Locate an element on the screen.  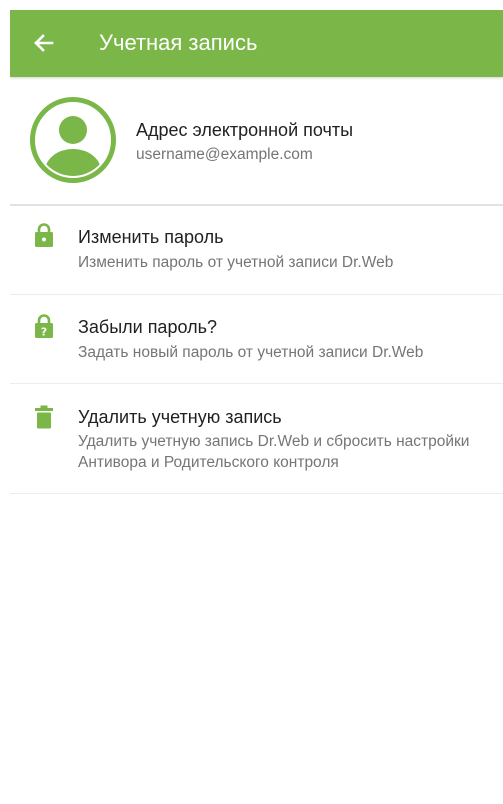
trash-icon is located at coordinates (44, 417).